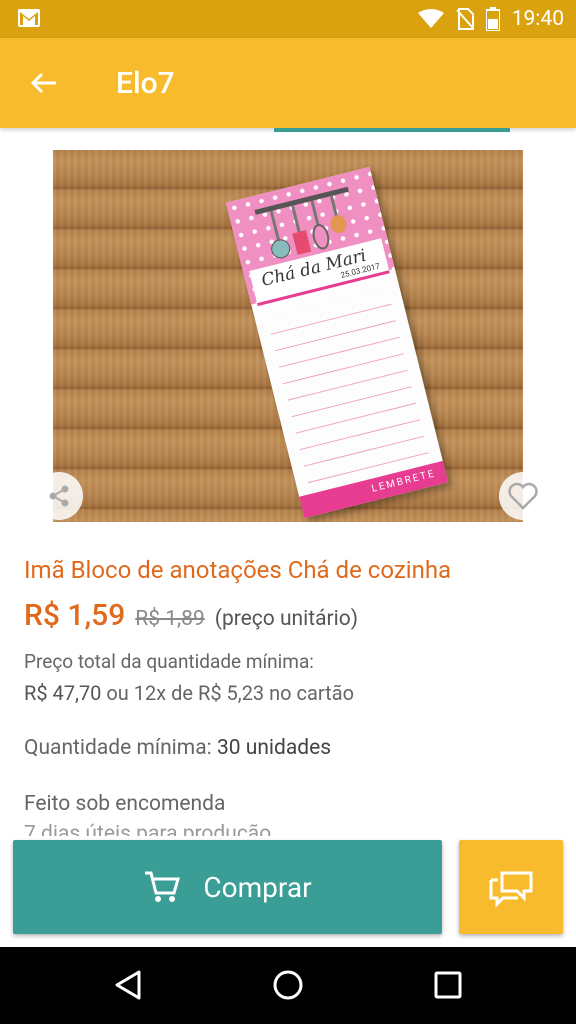 The width and height of the screenshot is (576, 1024). I want to click on buy-button: Comprar, so click(227, 887).